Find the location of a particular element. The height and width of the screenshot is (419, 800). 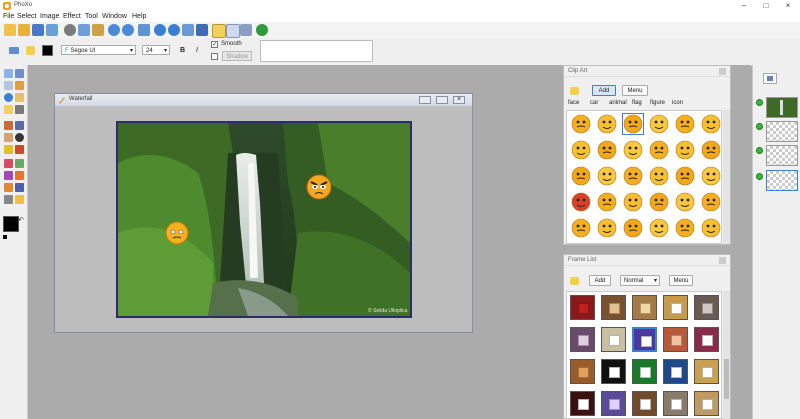

layers-toggle-button is located at coordinates (770, 78).